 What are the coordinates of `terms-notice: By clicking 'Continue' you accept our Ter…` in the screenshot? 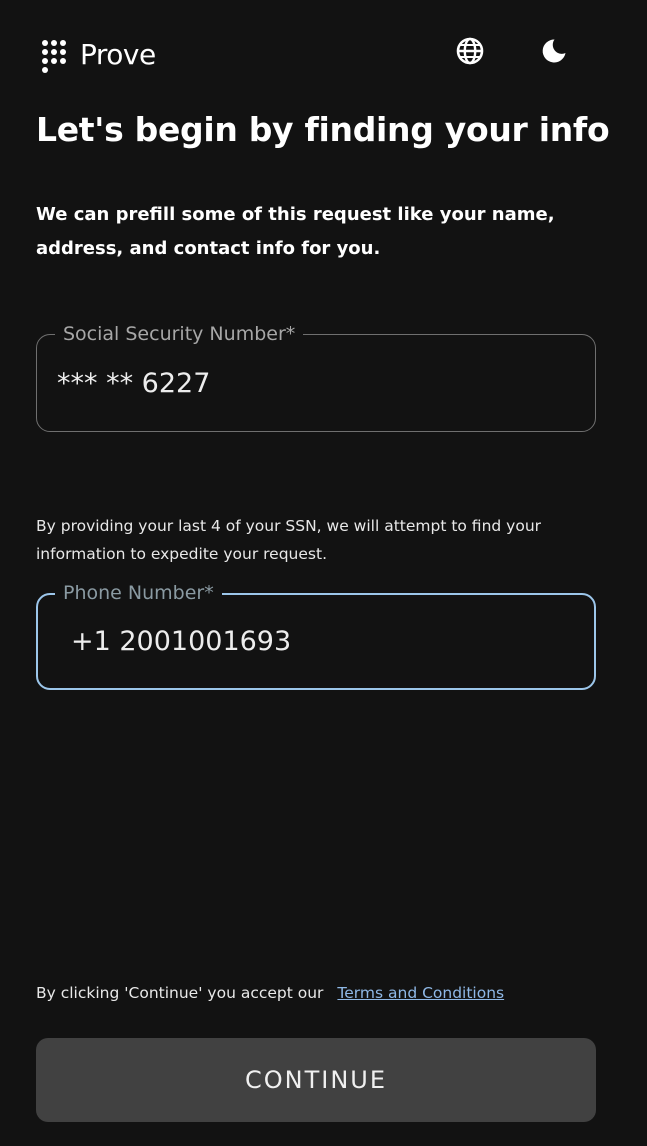 It's located at (270, 993).